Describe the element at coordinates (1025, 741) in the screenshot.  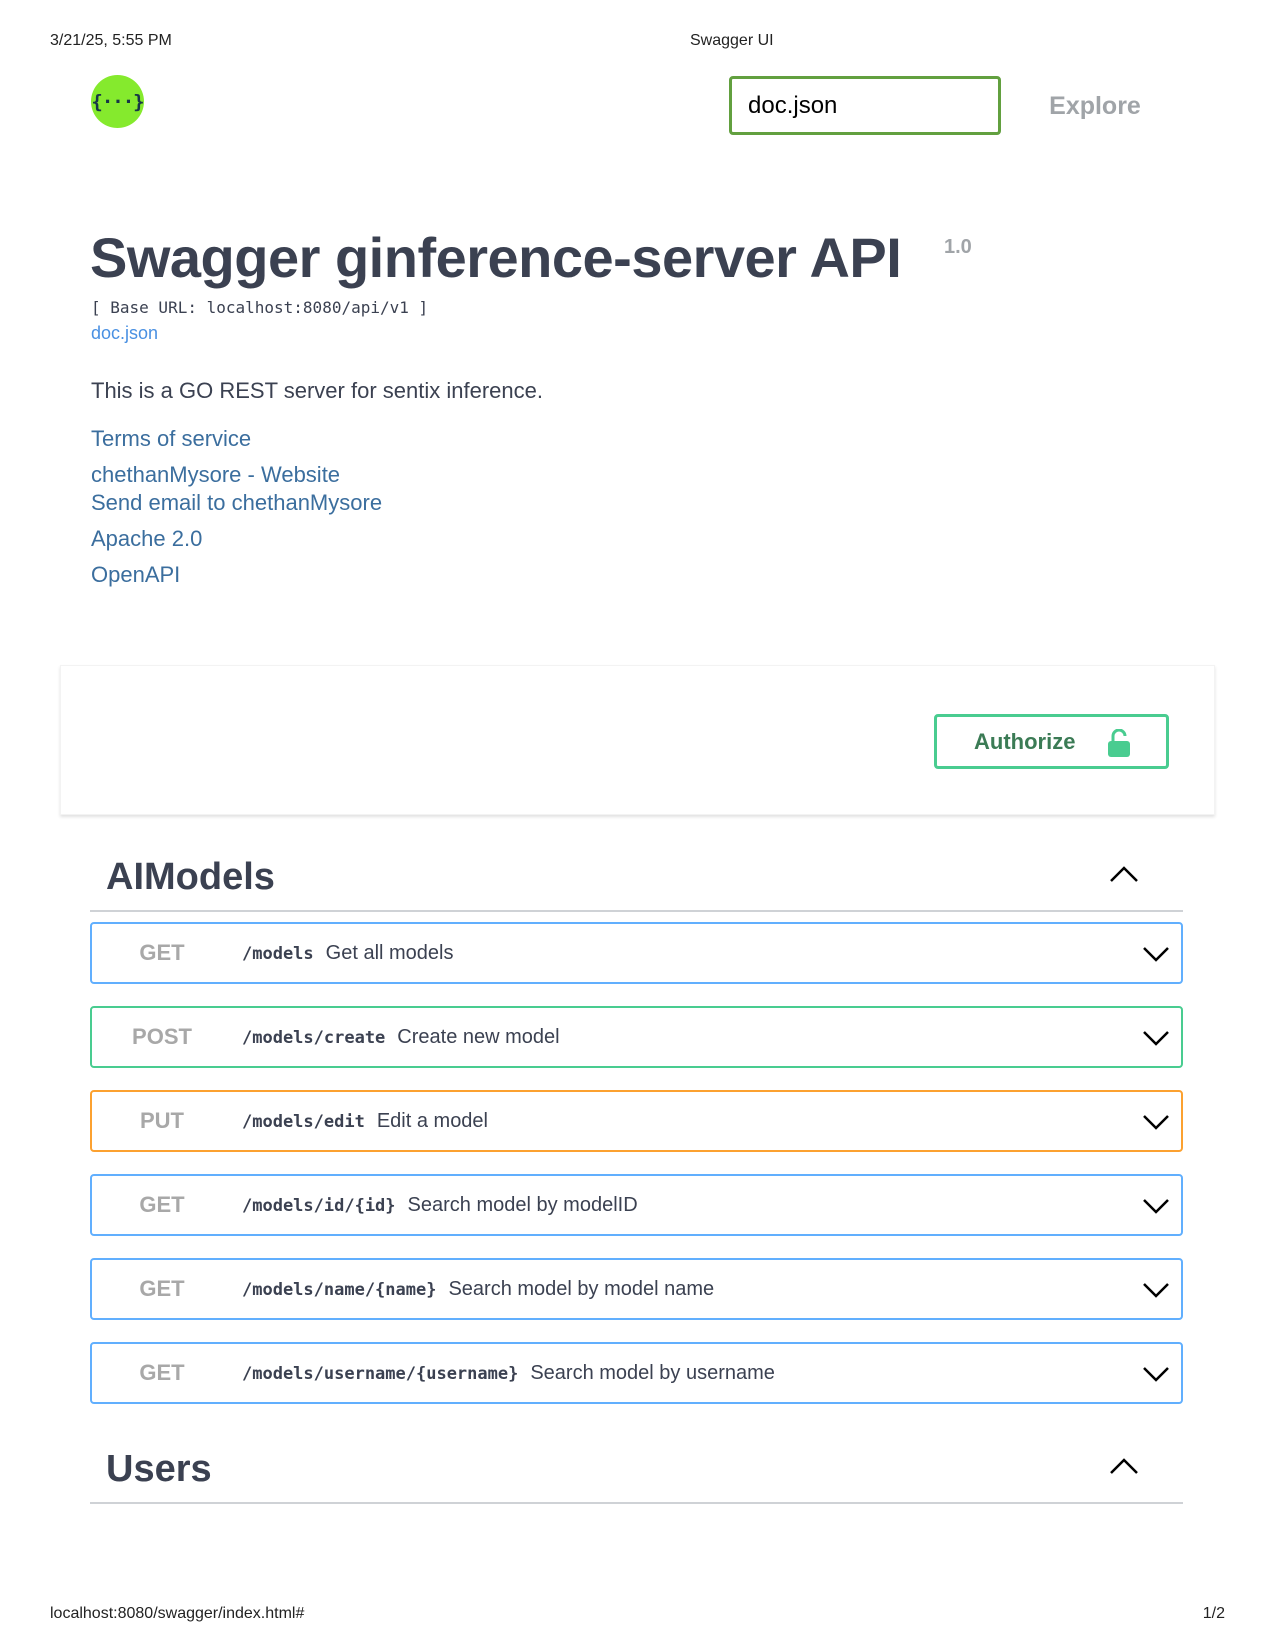
I see `authorize-label: Authorize` at that location.